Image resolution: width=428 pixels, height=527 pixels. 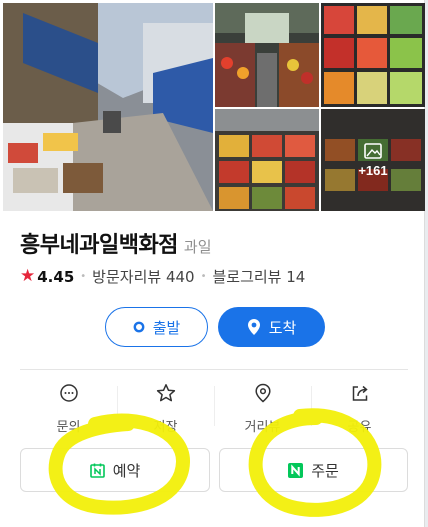 I want to click on more-photos-count: +161, so click(x=373, y=170).